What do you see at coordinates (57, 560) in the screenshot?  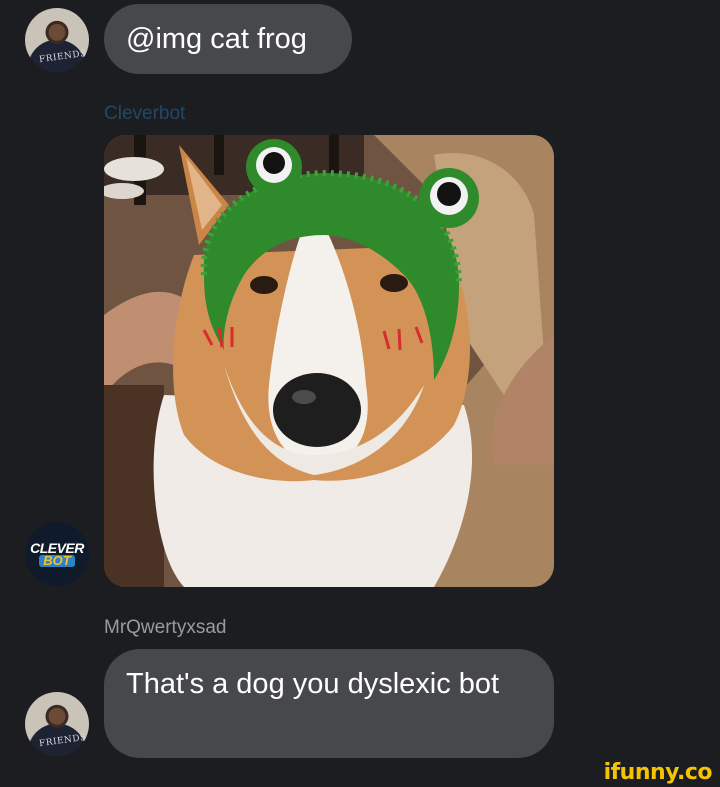 I see `cleverbot-logo-bottom: BOT` at bounding box center [57, 560].